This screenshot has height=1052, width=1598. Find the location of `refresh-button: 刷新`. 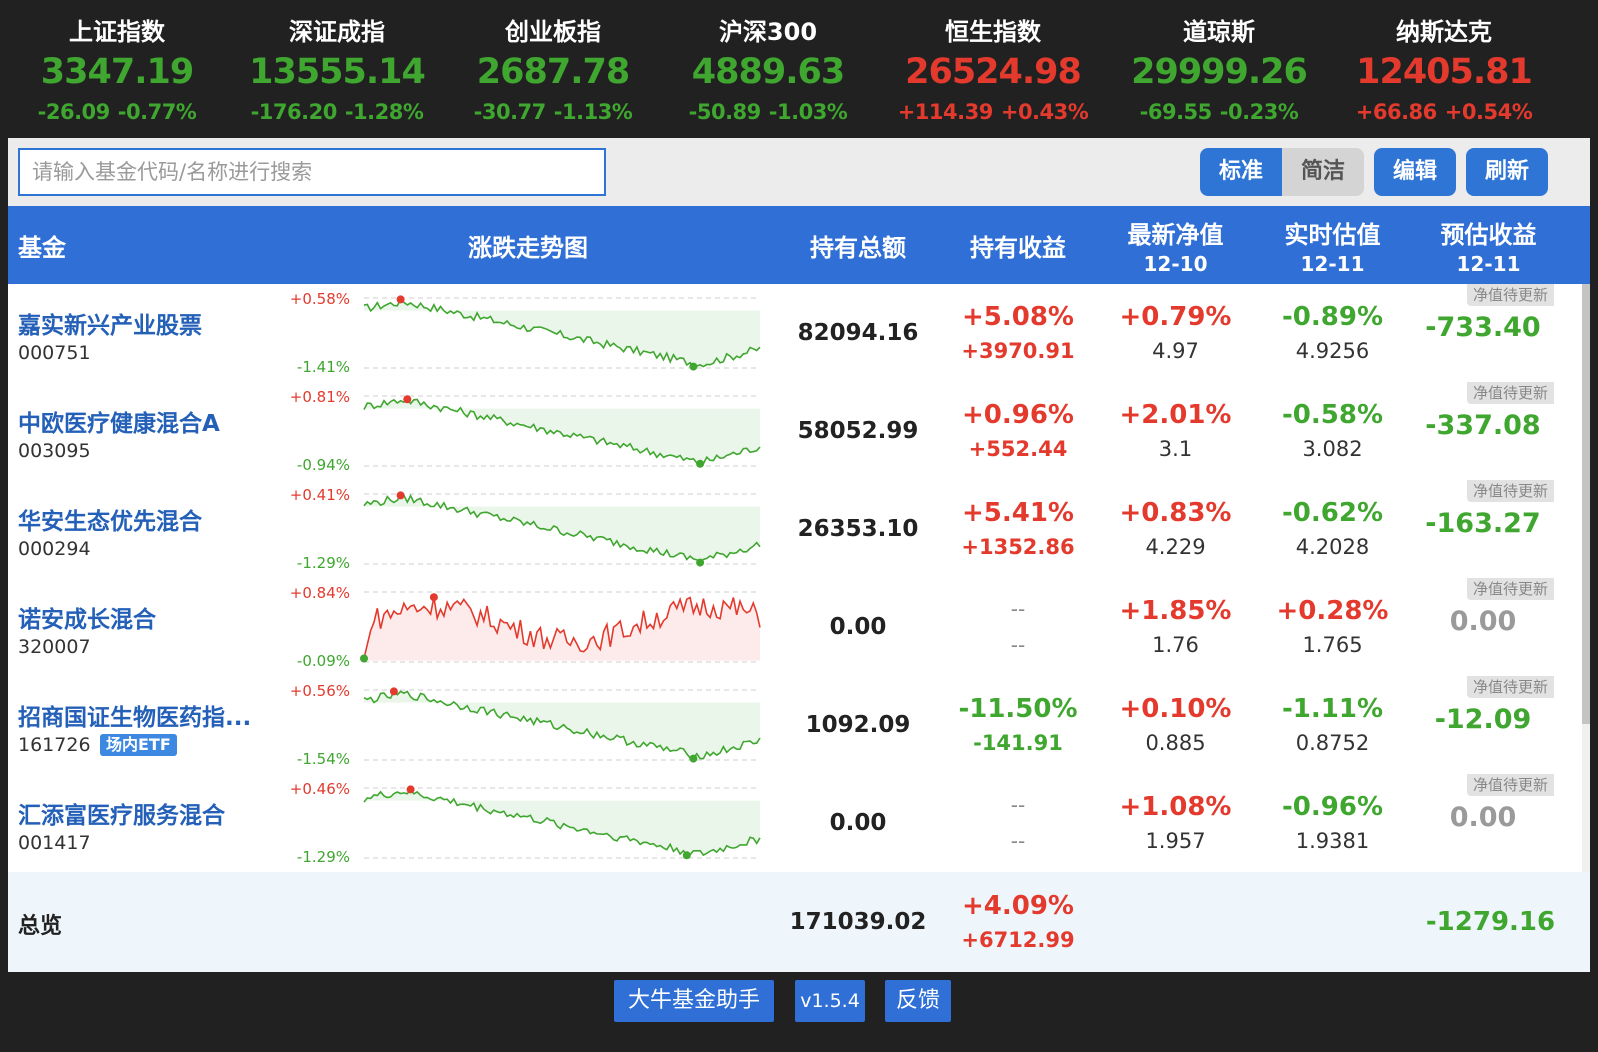

refresh-button: 刷新 is located at coordinates (1507, 172).